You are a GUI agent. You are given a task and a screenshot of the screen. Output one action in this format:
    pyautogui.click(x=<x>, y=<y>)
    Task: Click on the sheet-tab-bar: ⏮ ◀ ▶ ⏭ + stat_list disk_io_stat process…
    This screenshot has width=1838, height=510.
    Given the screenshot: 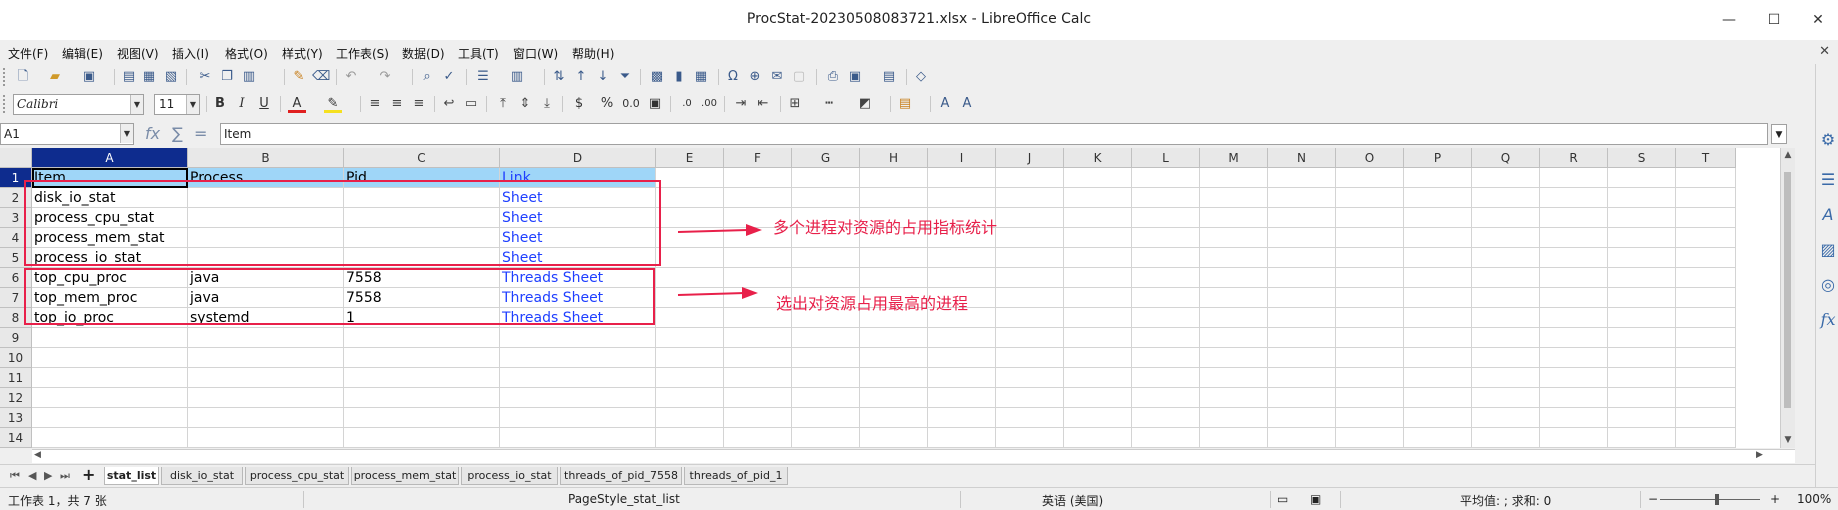 What is the action you would take?
    pyautogui.click(x=907, y=475)
    